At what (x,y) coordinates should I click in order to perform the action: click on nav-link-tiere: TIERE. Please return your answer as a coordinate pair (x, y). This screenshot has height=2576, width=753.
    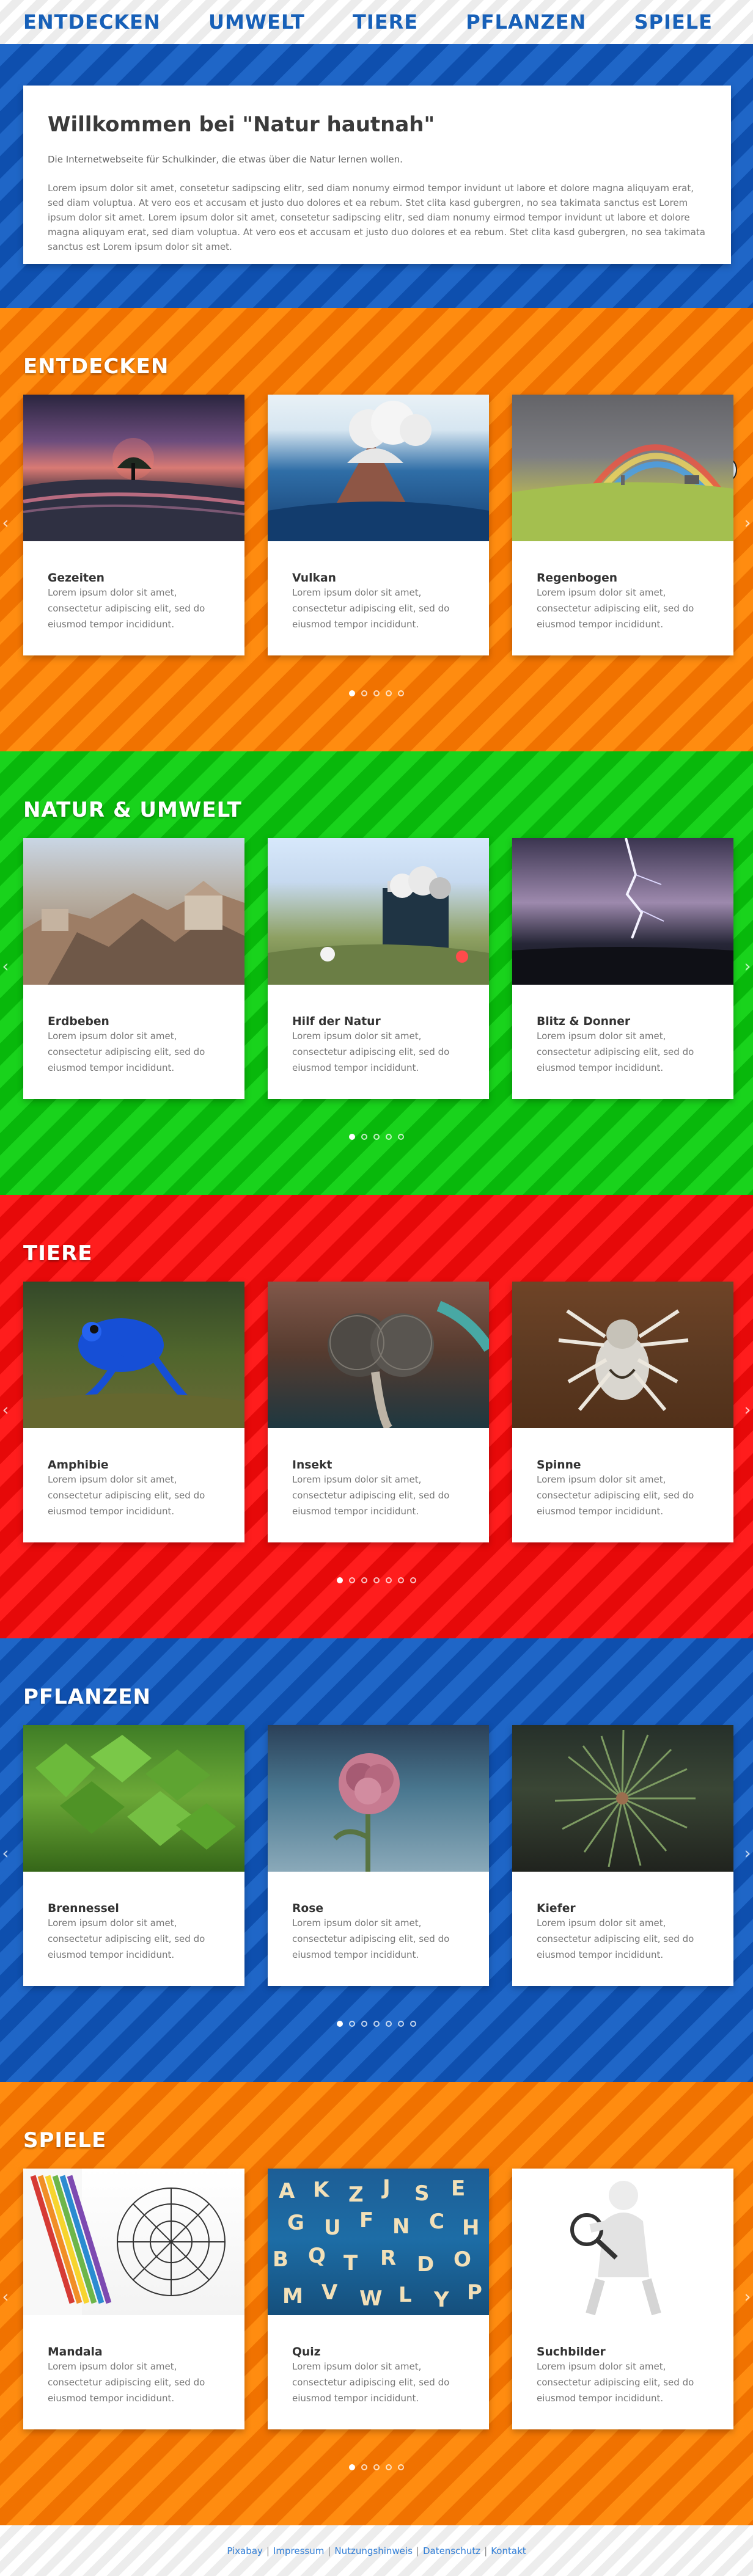
    Looking at the image, I should click on (385, 22).